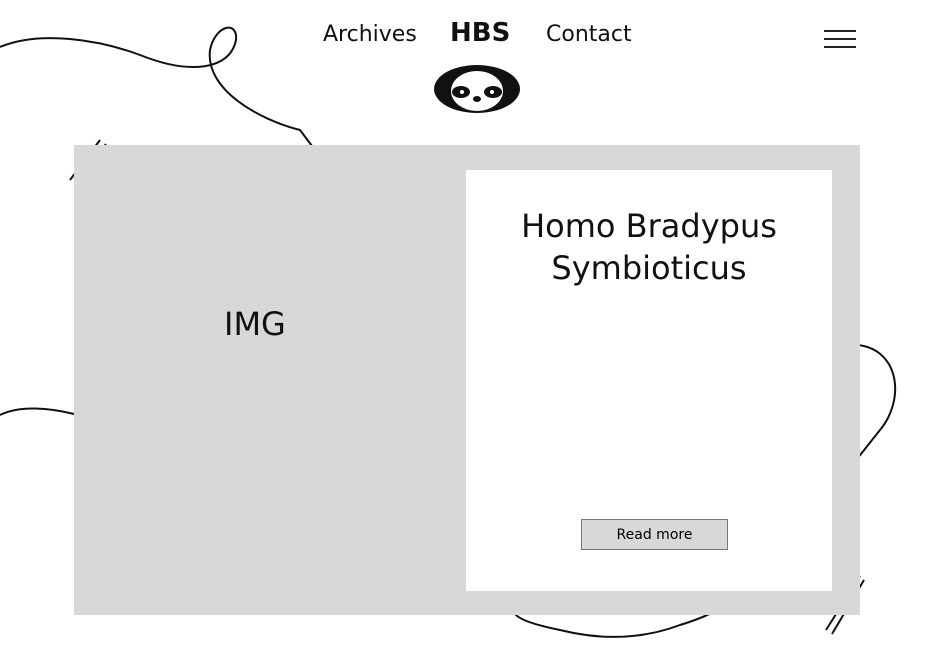 The width and height of the screenshot is (936, 664). Describe the element at coordinates (840, 40) in the screenshot. I see `hamburger-menu-button` at that location.